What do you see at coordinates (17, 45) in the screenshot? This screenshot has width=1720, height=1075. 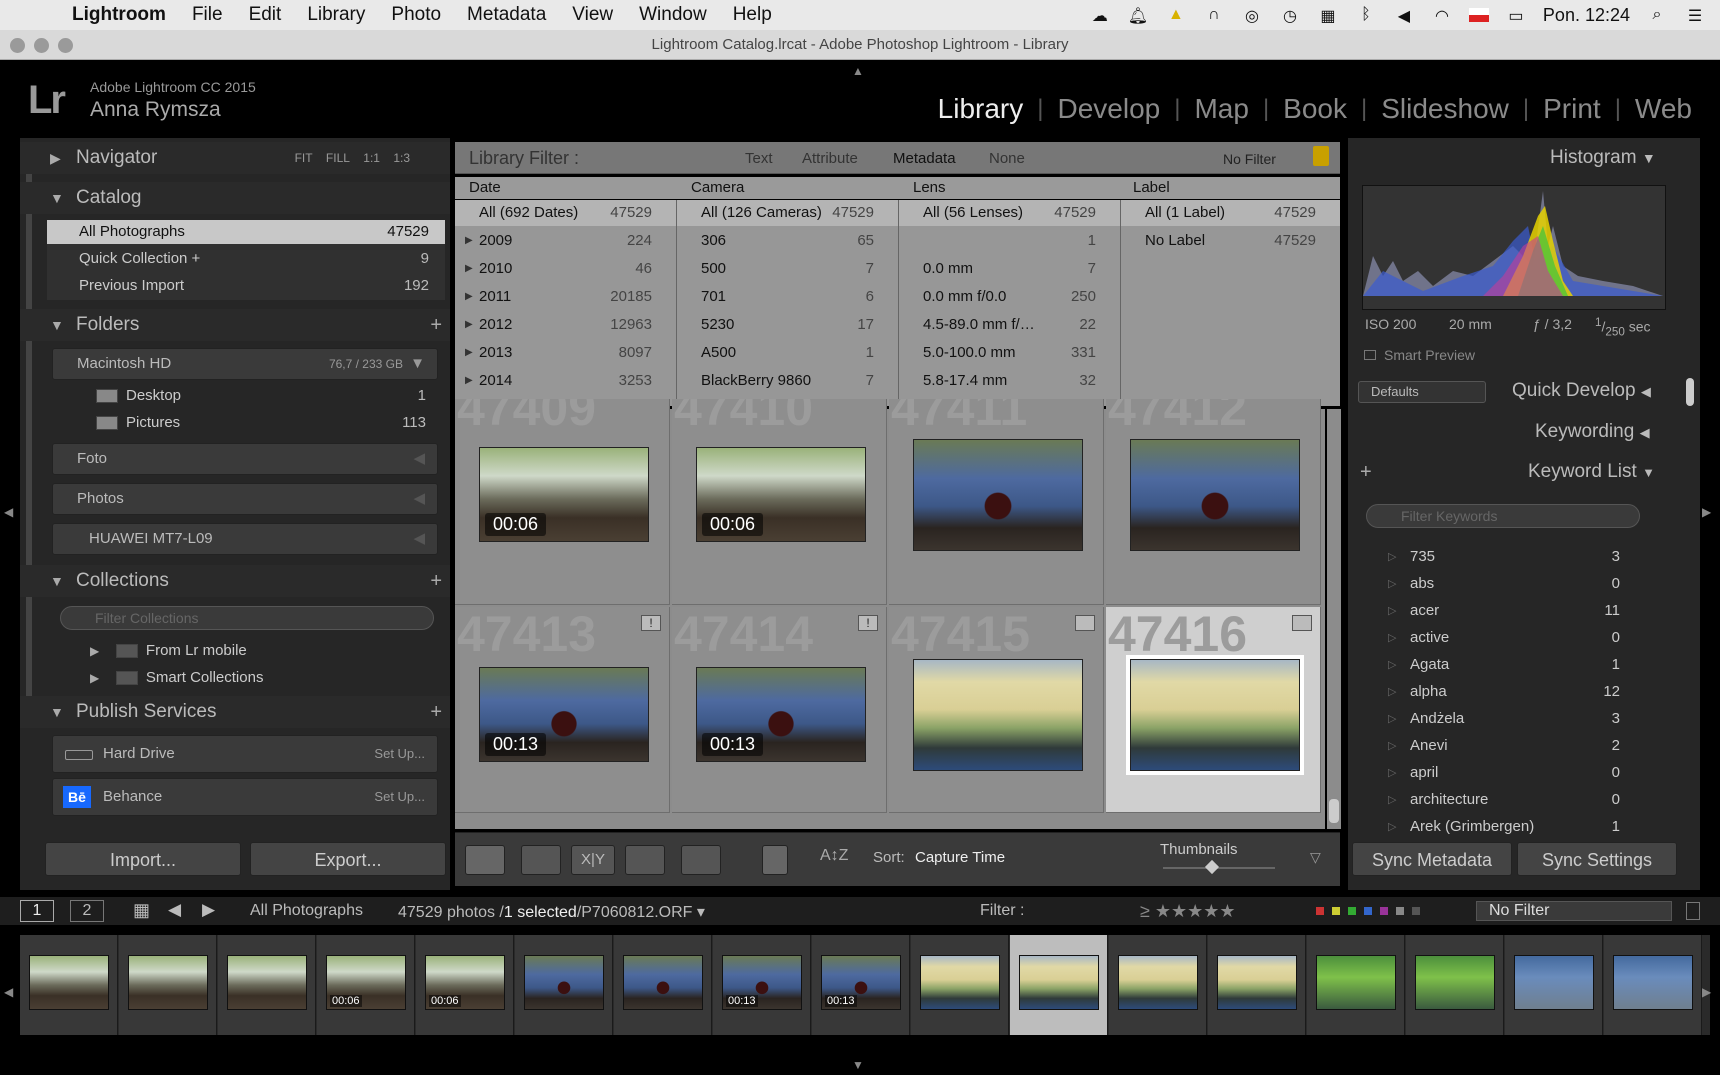 I see `close-button` at bounding box center [17, 45].